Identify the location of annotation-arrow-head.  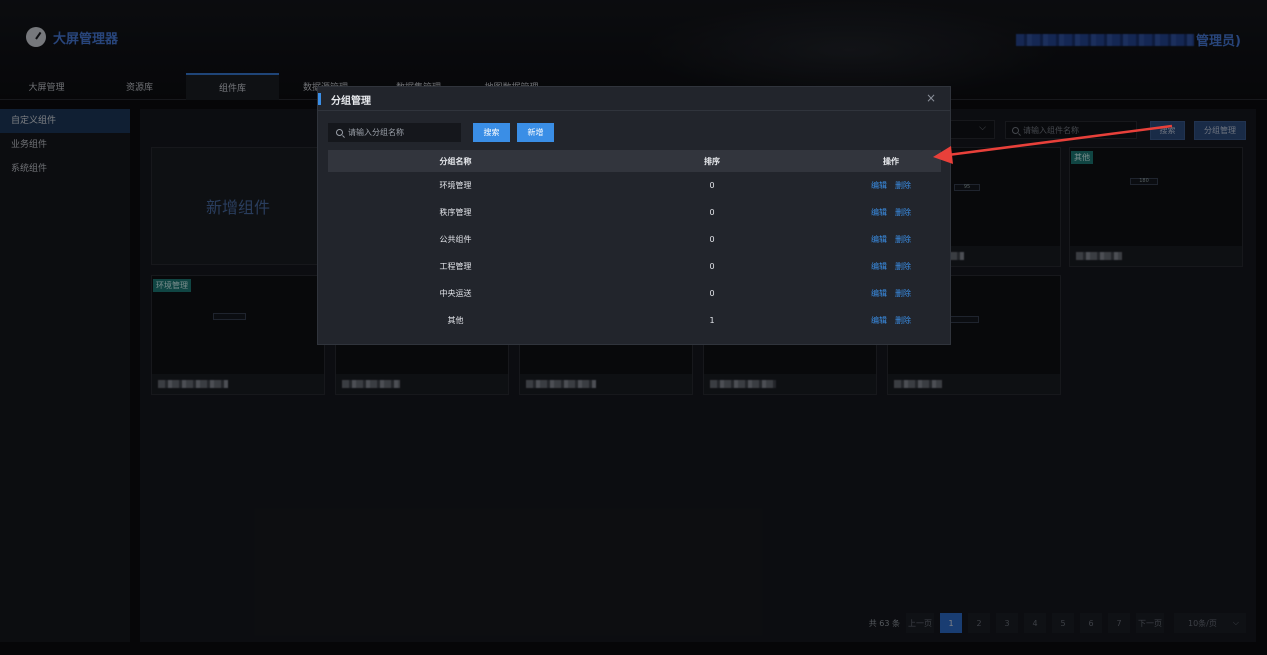
(943, 155).